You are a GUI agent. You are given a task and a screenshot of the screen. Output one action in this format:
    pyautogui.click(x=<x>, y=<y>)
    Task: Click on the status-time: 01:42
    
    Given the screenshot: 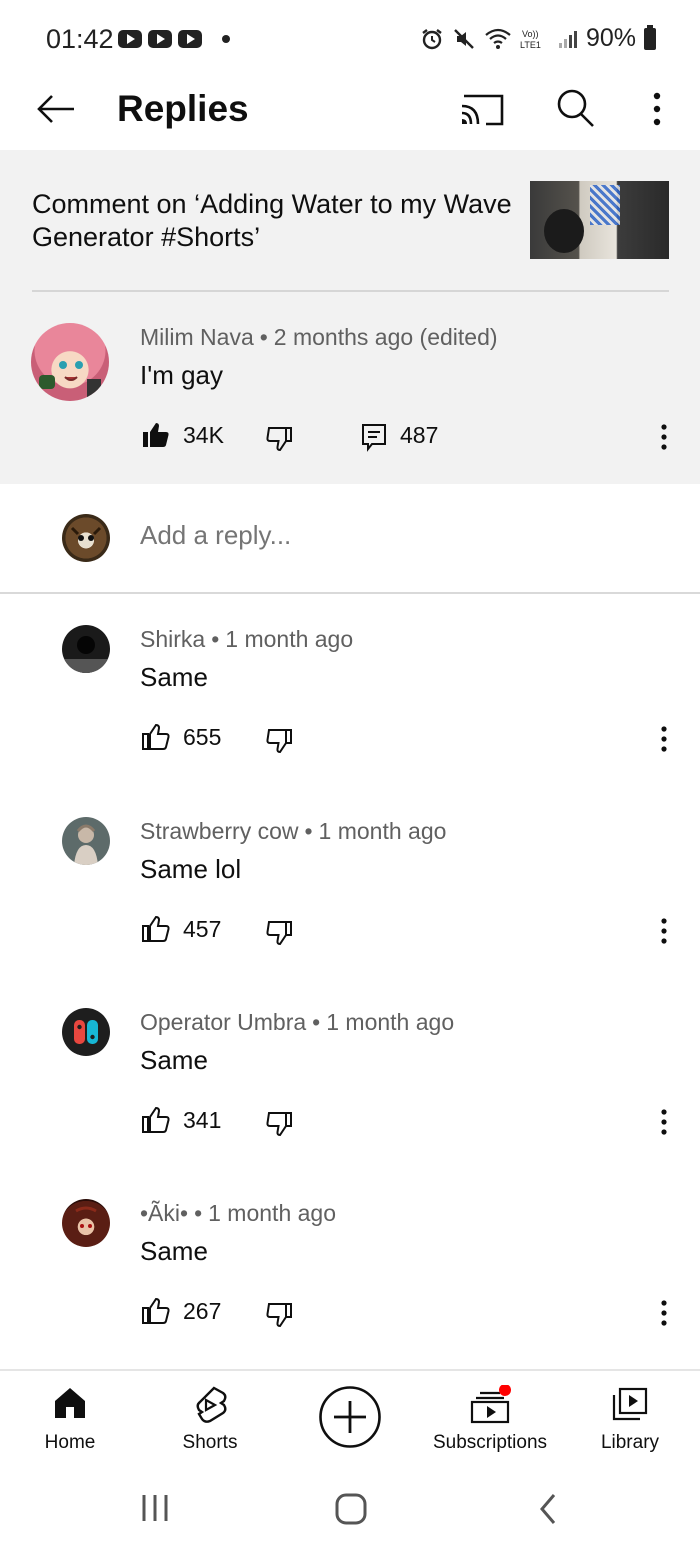 What is the action you would take?
    pyautogui.click(x=80, y=39)
    